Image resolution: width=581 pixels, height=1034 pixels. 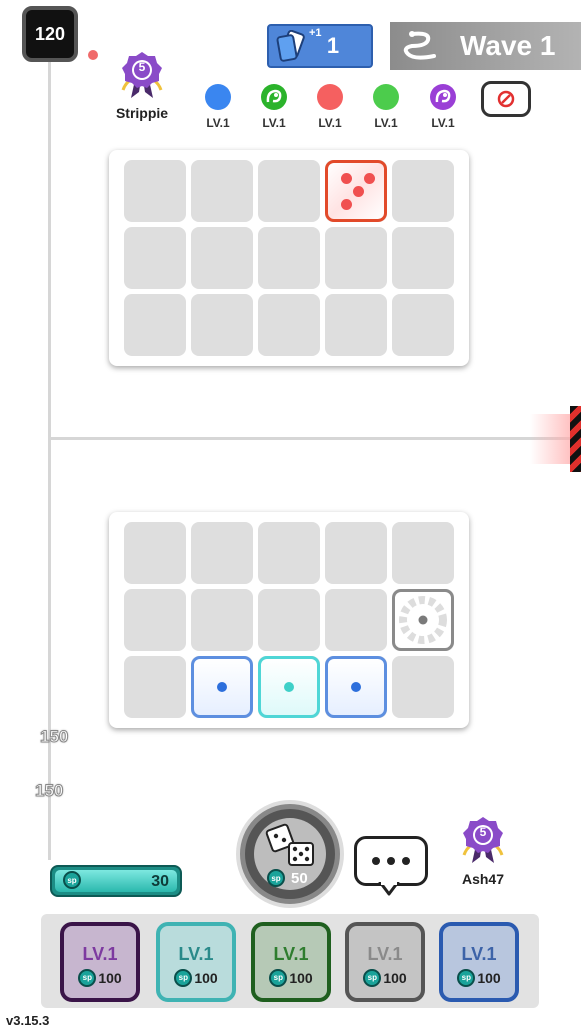 What do you see at coordinates (289, 844) in the screenshot?
I see `dice-icon` at bounding box center [289, 844].